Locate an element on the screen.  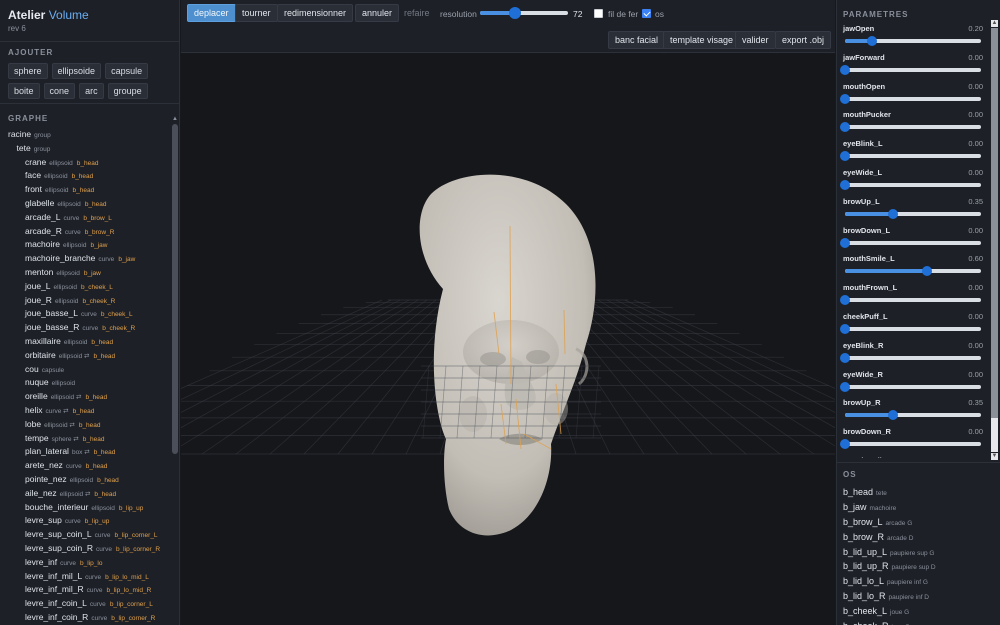
graph-node: levre_sup_coin_L curve b_lip_corner_L is located at coordinates (85, 535).